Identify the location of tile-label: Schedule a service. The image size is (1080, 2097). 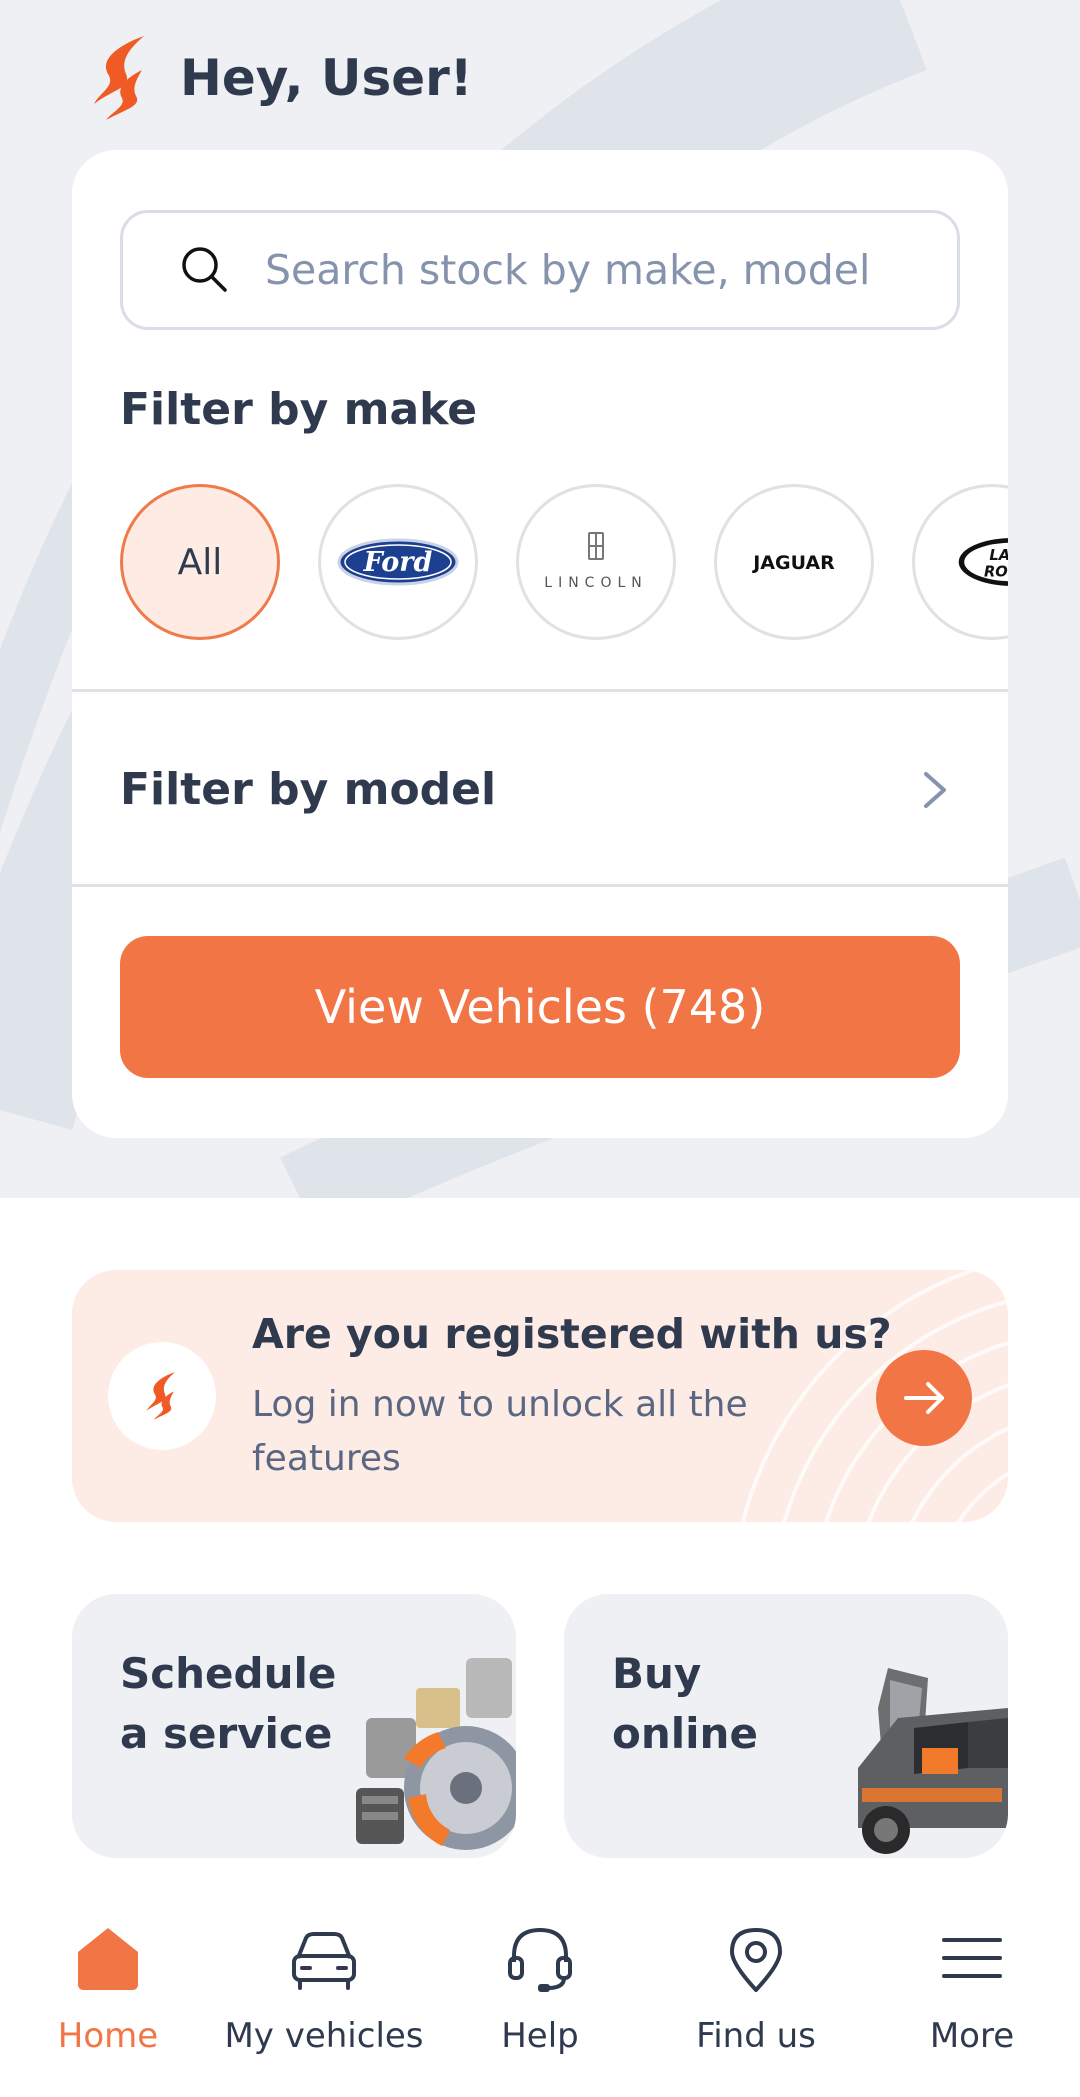
(228, 1703).